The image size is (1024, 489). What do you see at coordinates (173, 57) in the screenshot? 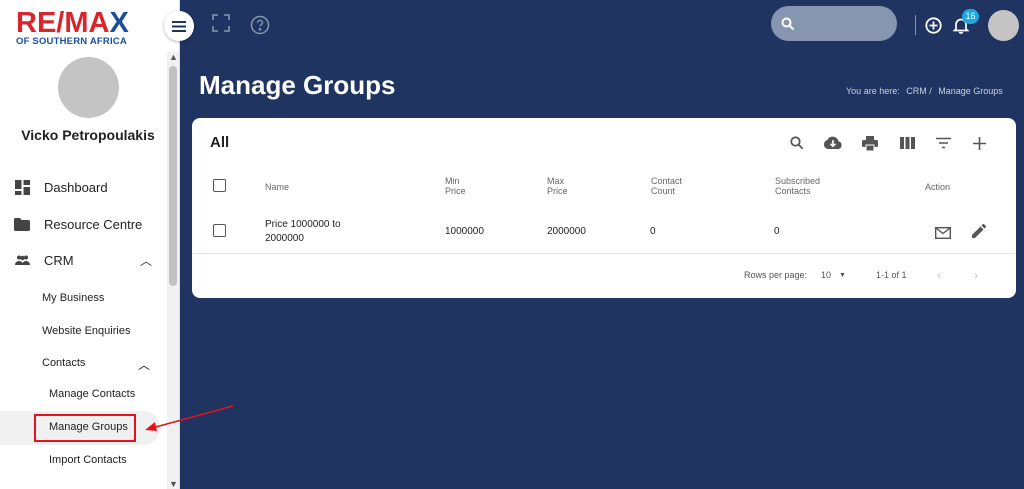
I see `scroll-up-icon: ▲` at bounding box center [173, 57].